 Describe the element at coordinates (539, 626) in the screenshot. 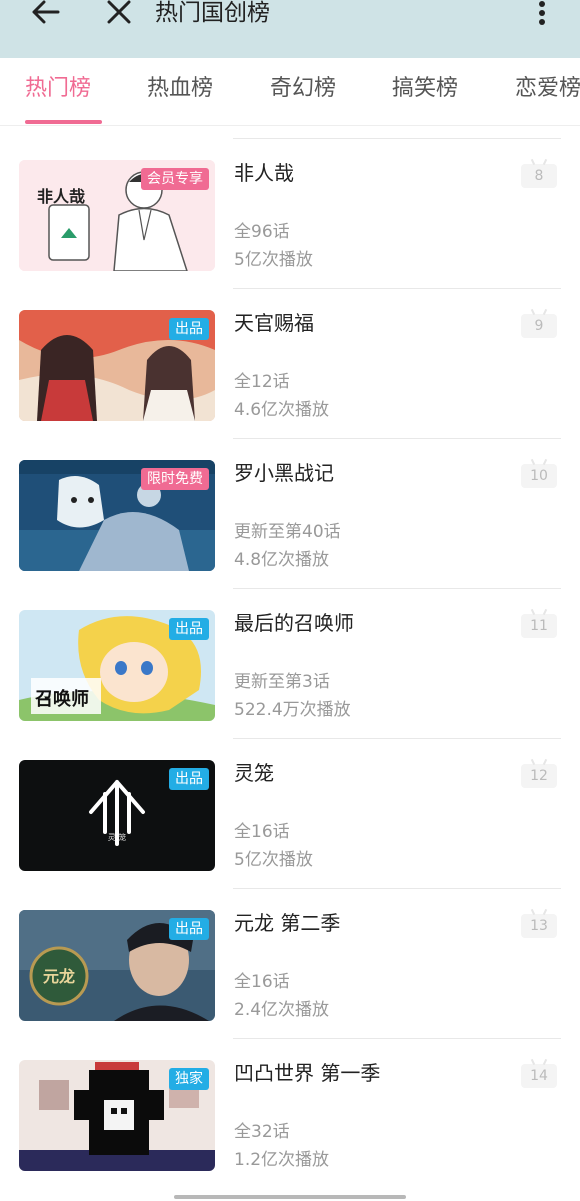

I see `rank-badge: 11` at that location.